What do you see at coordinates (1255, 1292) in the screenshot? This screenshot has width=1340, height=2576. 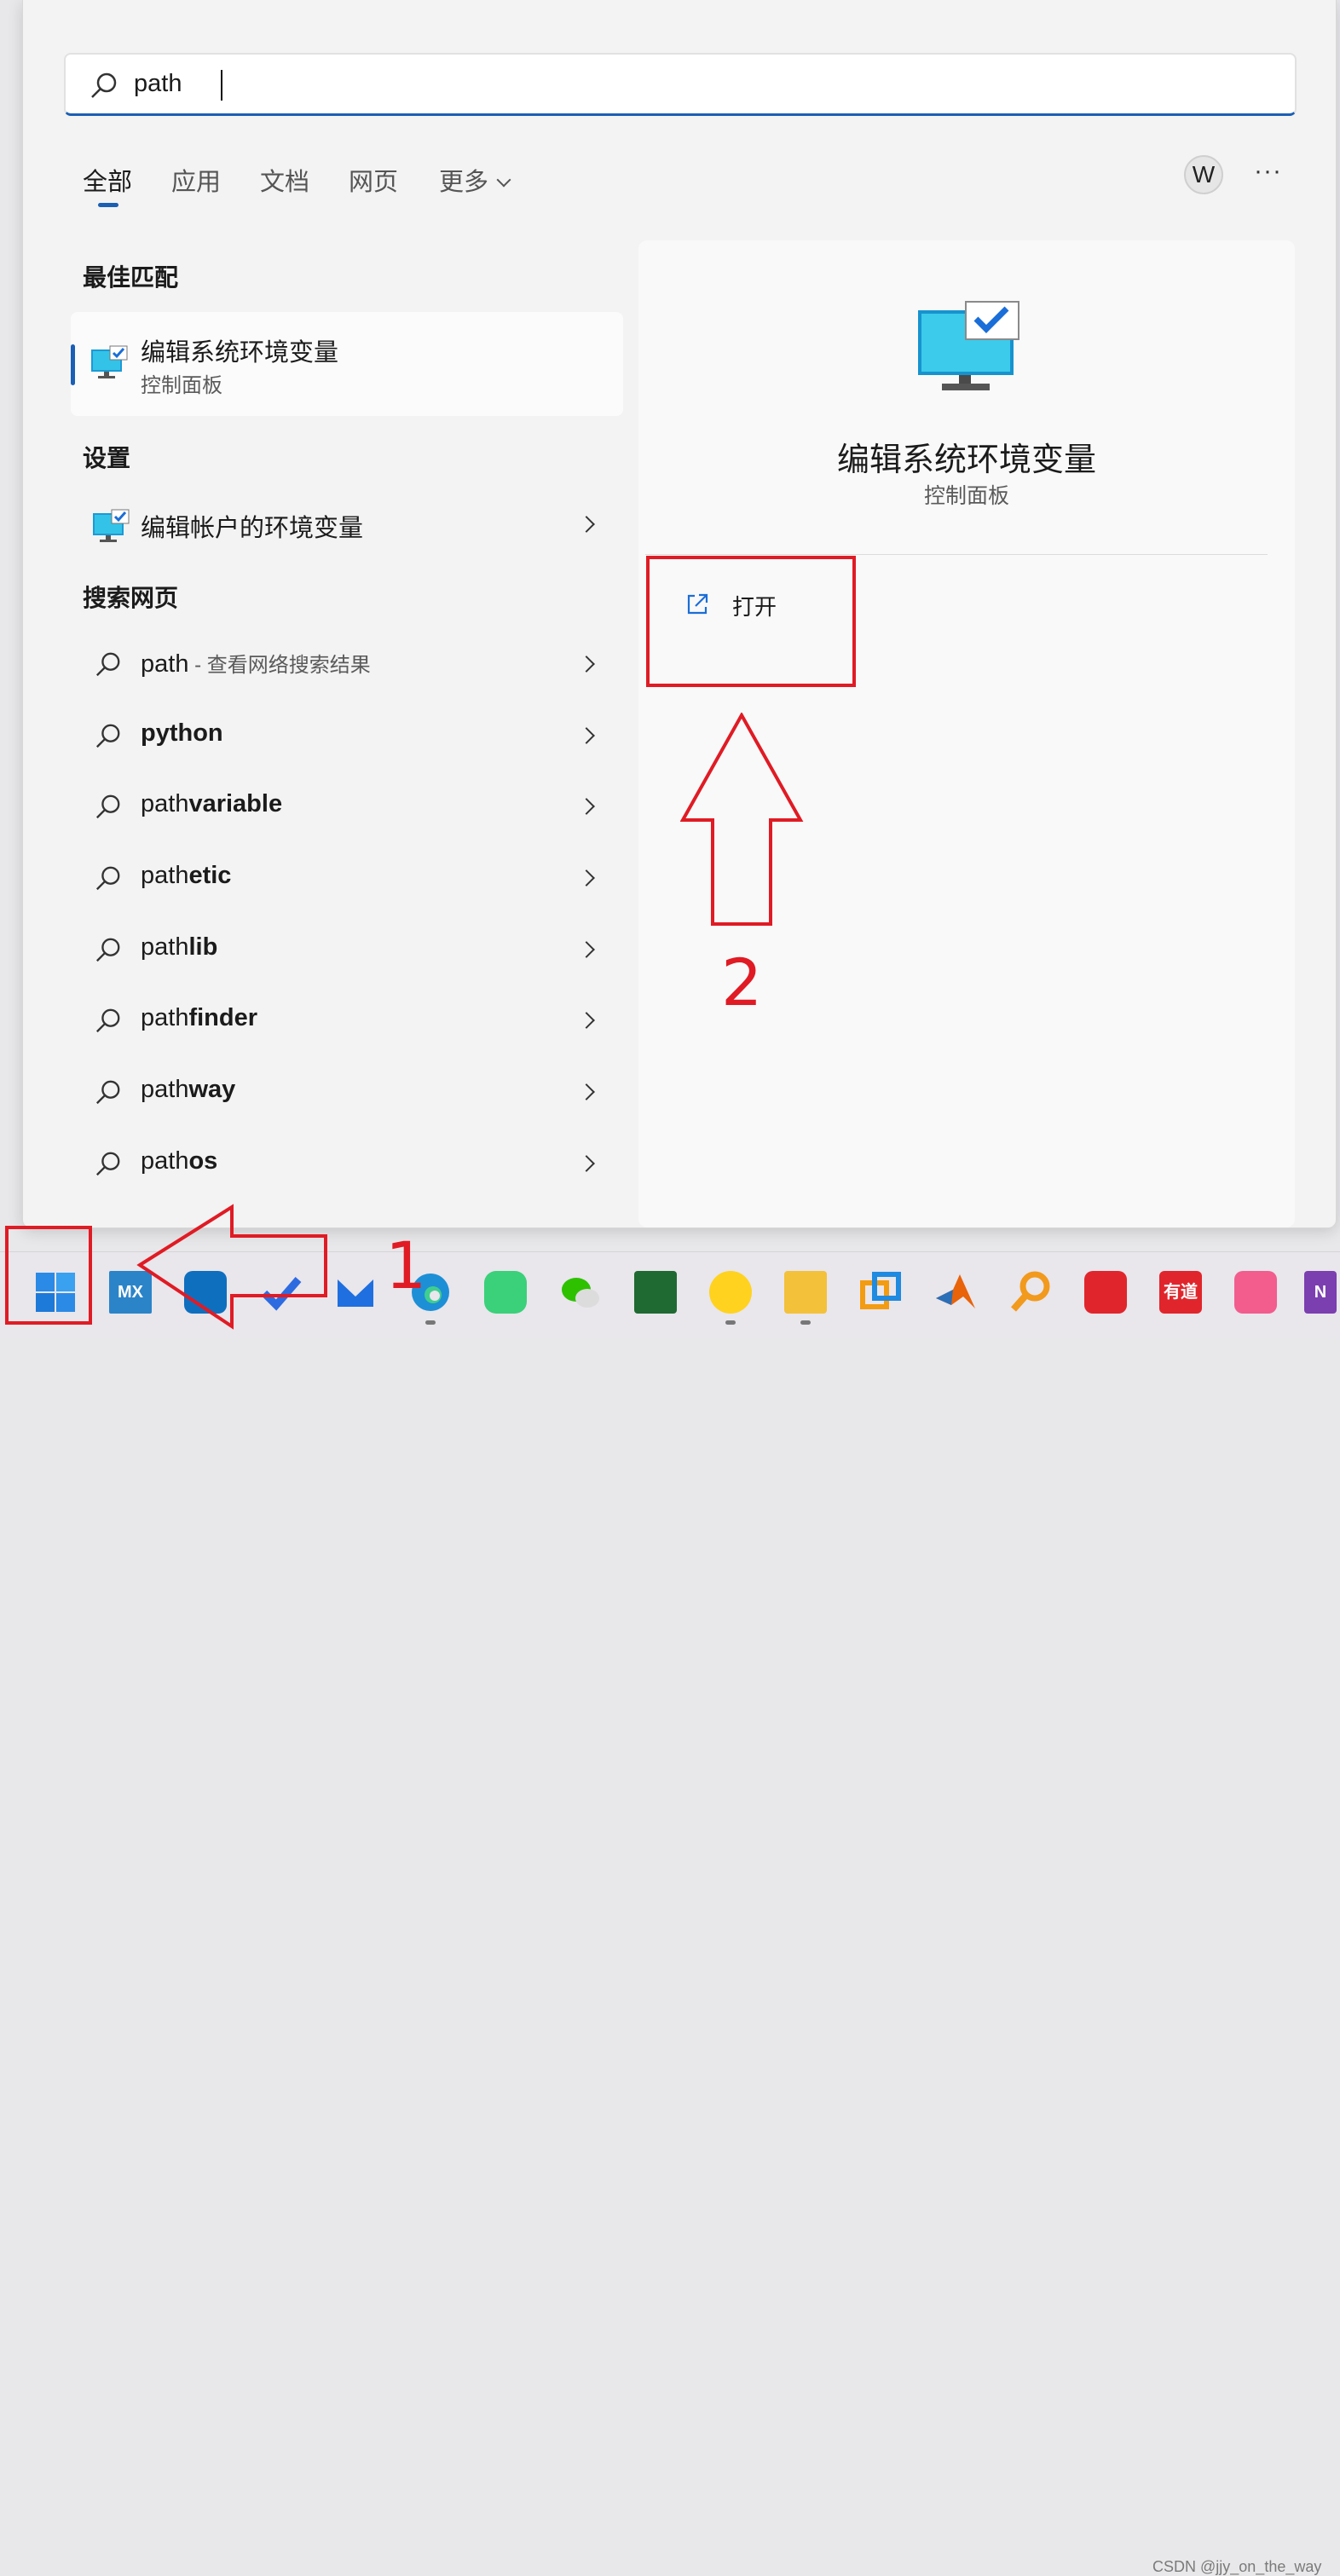 I see `taskbar-app-bilibili` at bounding box center [1255, 1292].